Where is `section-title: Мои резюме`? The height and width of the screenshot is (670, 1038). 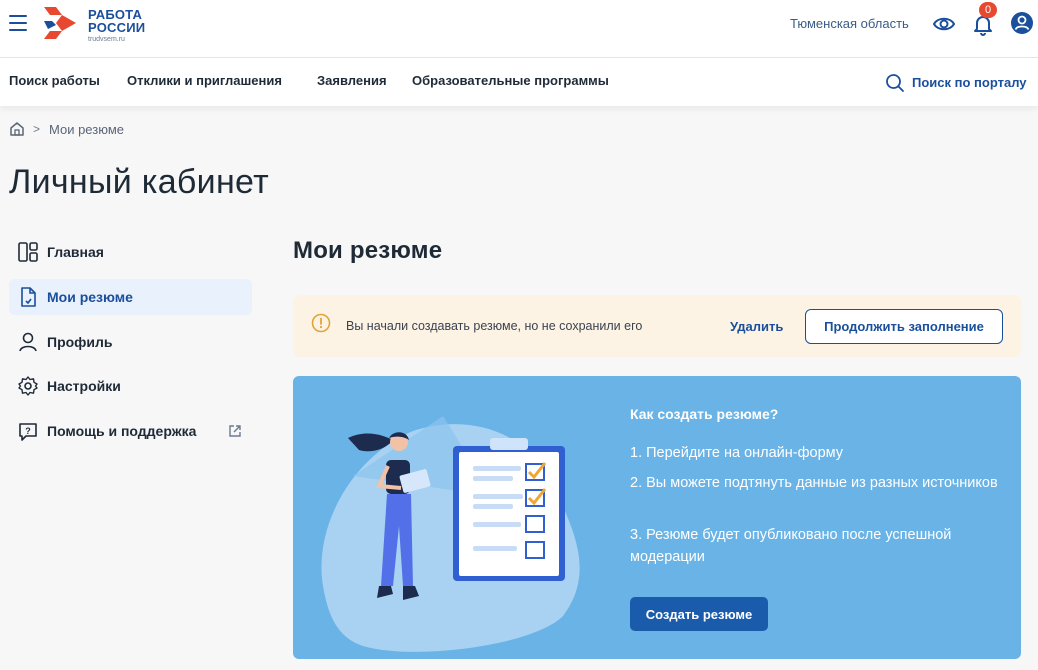
section-title: Мои резюме is located at coordinates (368, 250).